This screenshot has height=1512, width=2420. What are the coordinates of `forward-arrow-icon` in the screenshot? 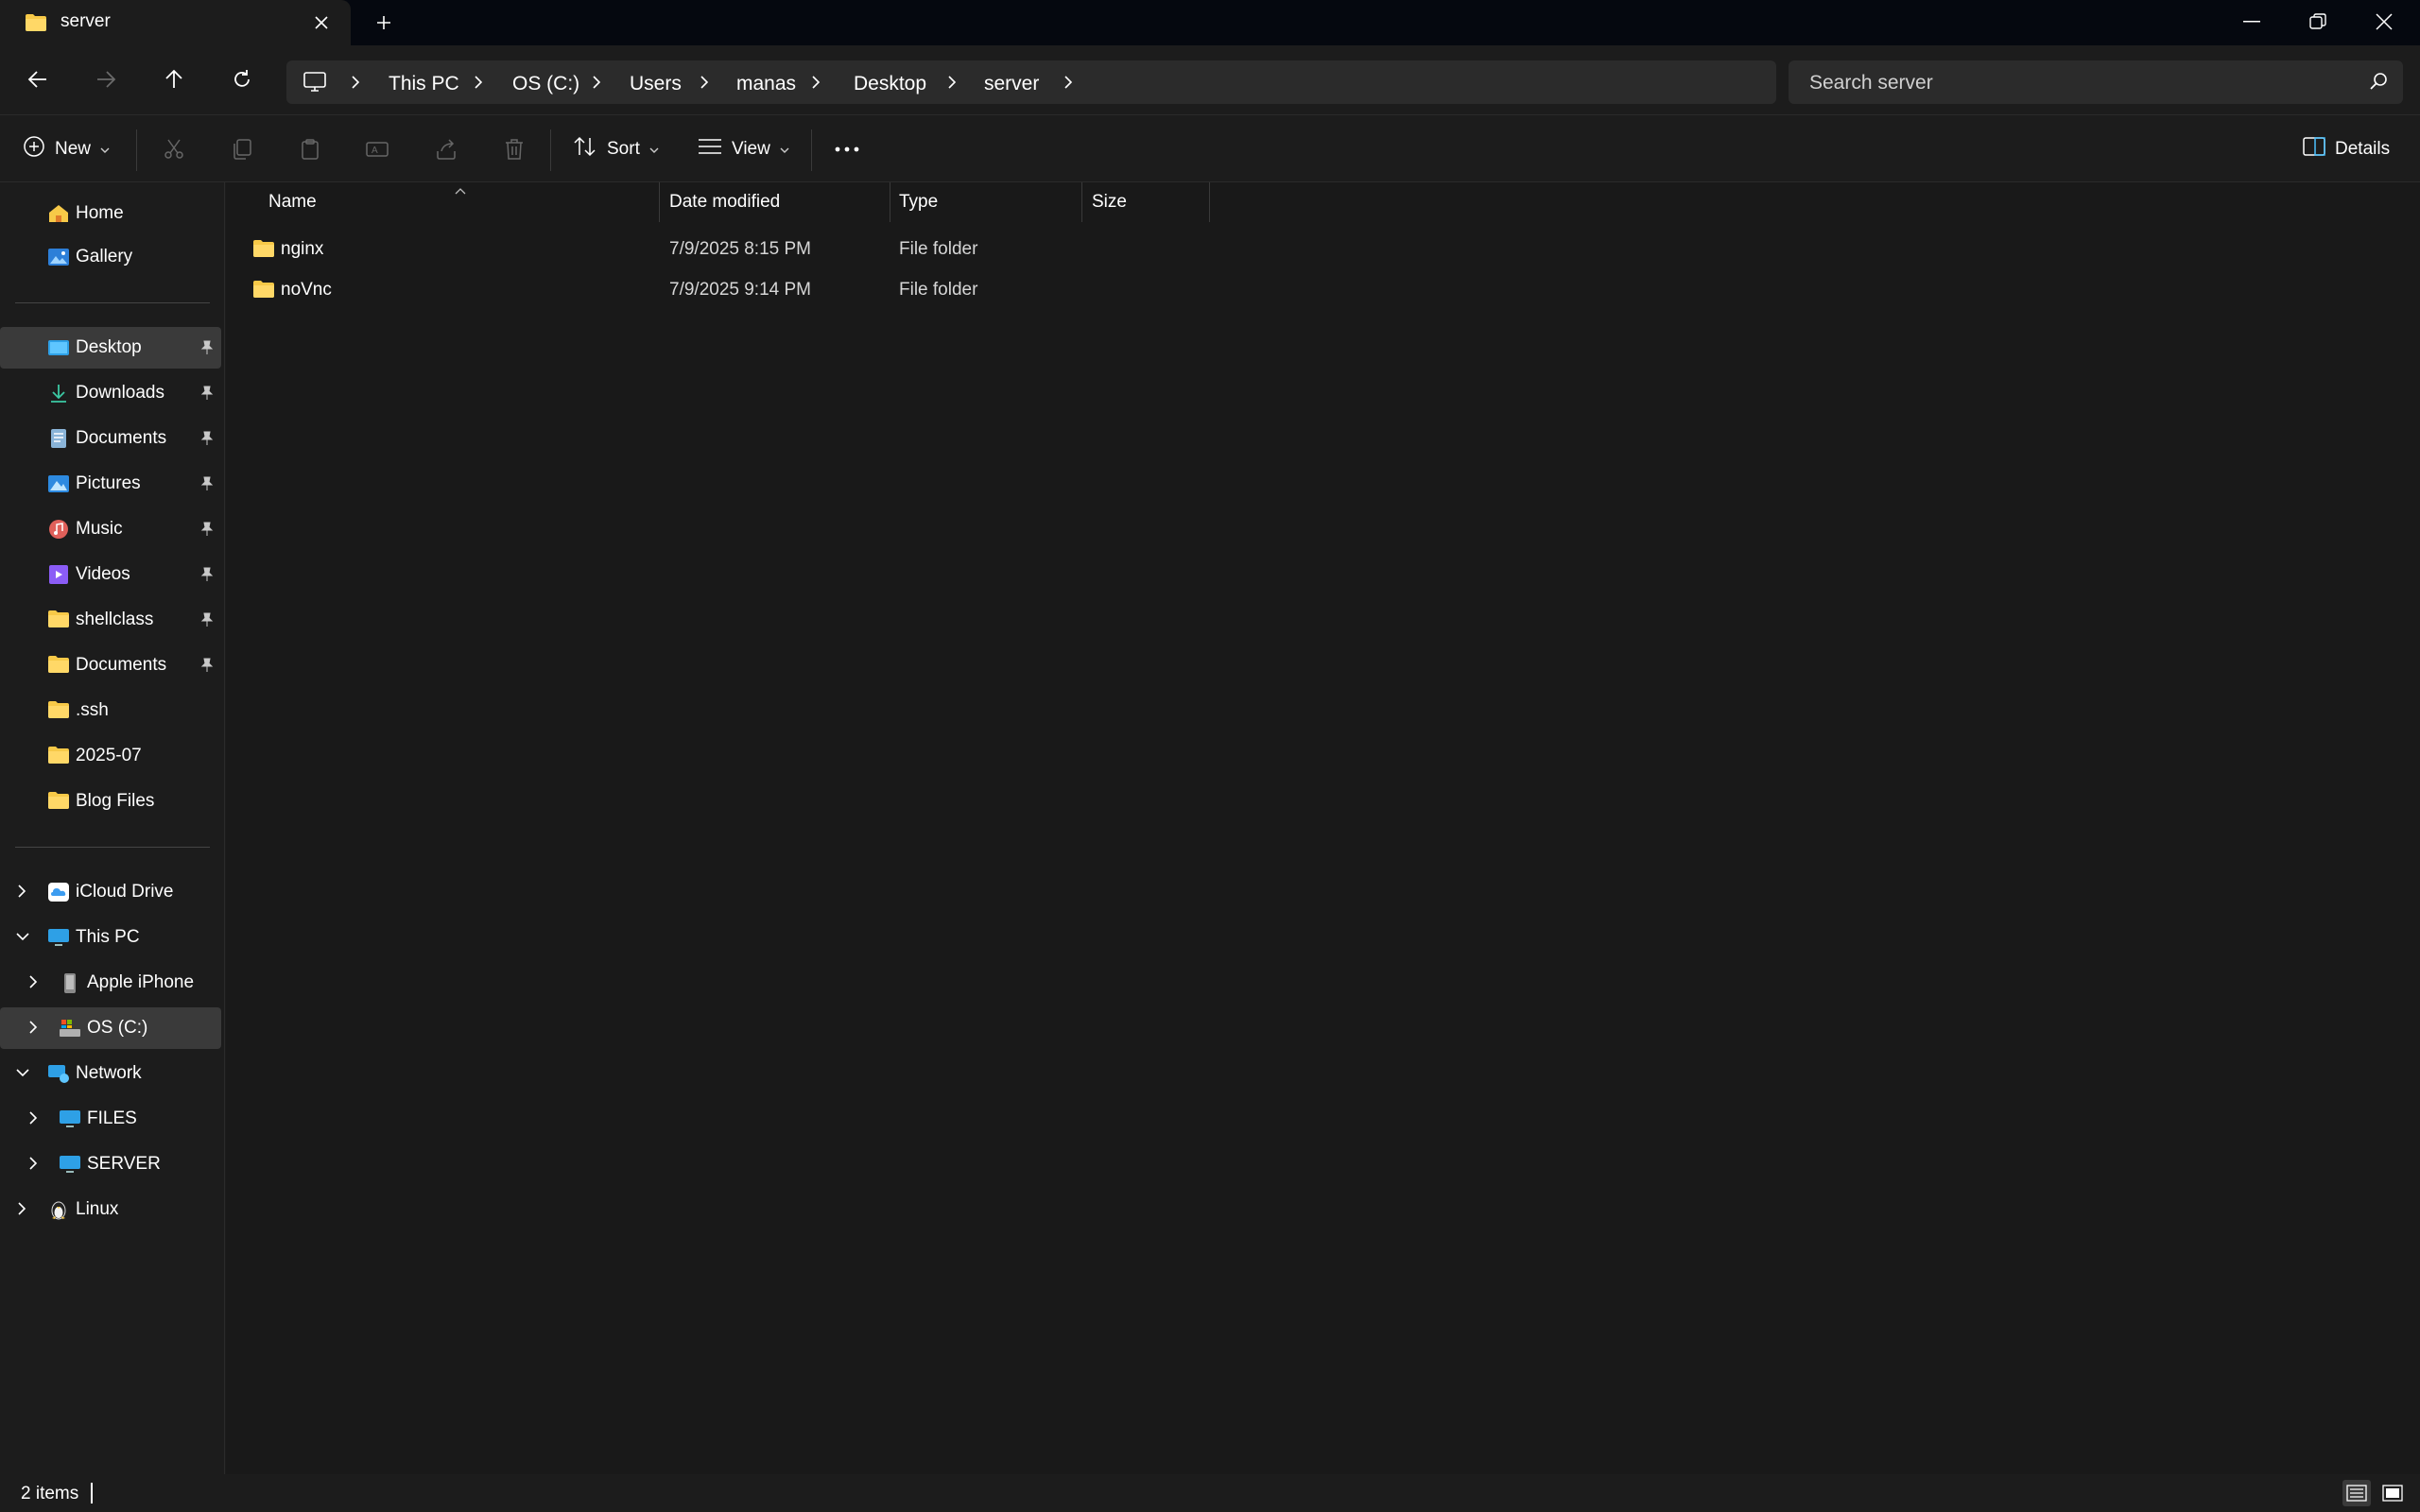 It's located at (106, 79).